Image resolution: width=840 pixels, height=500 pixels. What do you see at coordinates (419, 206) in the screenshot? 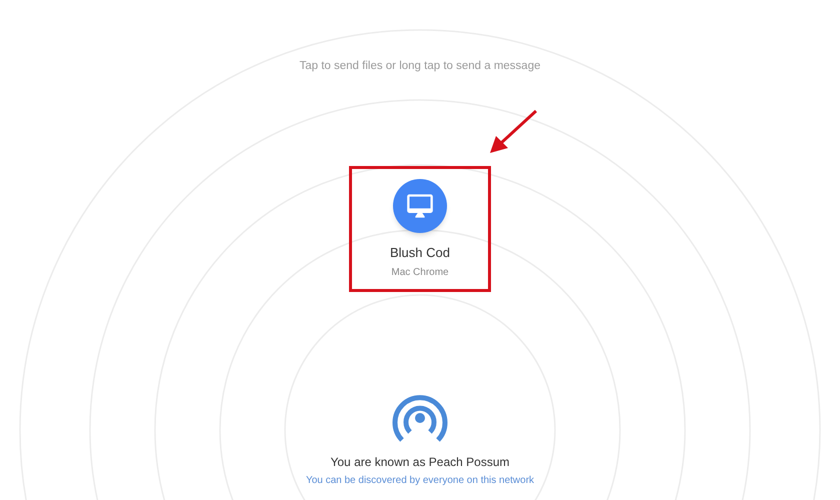
I see `monitor-icon` at bounding box center [419, 206].